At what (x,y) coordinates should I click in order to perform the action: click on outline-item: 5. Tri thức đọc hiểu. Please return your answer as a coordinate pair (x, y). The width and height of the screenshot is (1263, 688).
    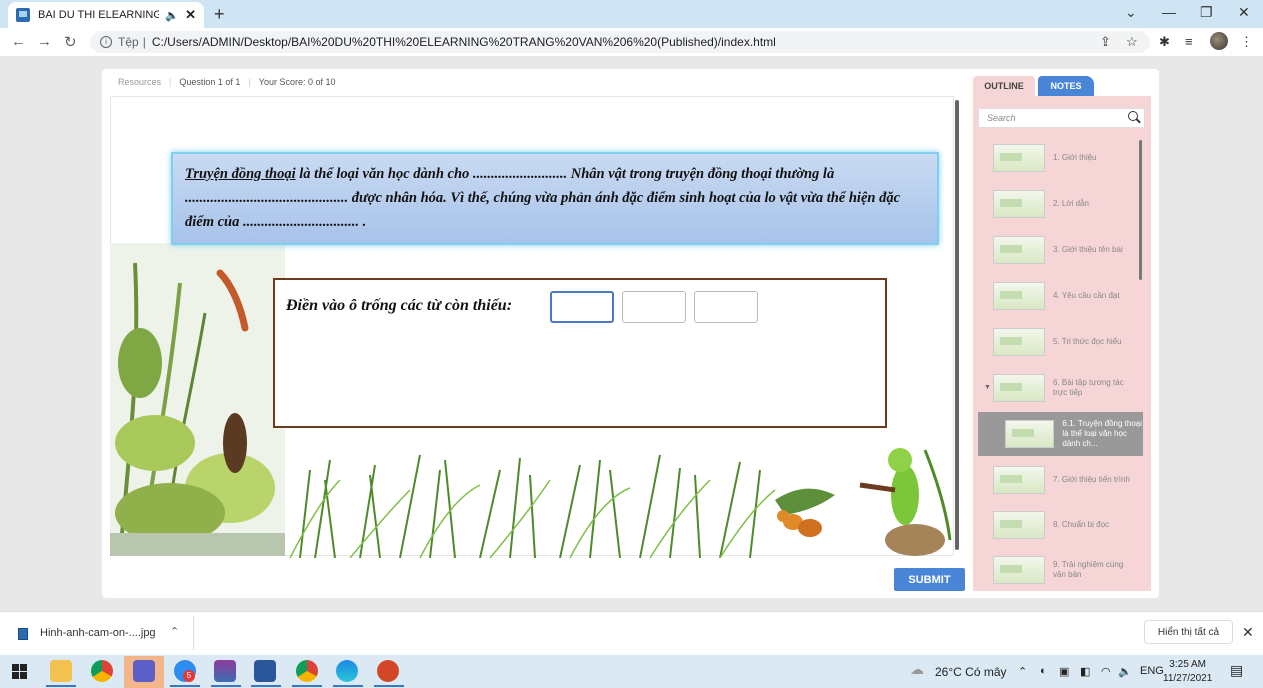
    Looking at the image, I should click on (1060, 342).